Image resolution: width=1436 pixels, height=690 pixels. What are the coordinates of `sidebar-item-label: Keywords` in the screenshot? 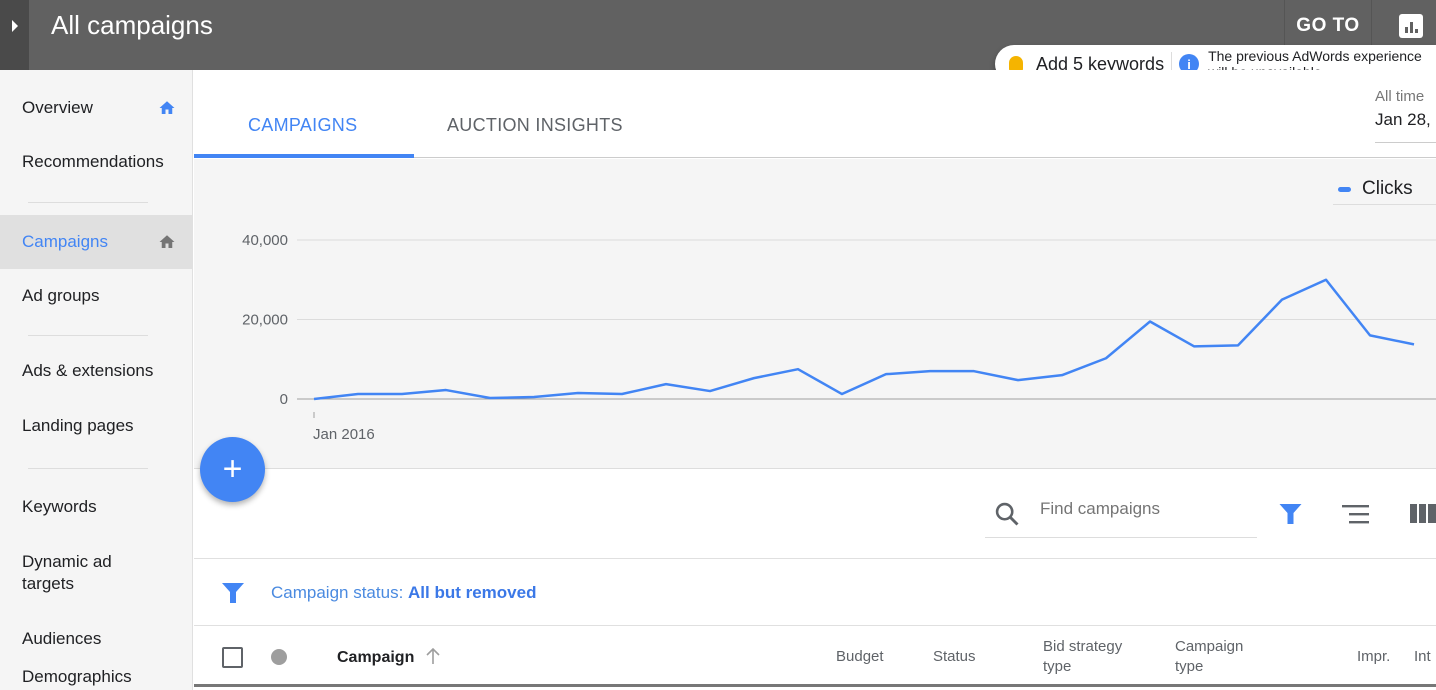 It's located at (59, 506).